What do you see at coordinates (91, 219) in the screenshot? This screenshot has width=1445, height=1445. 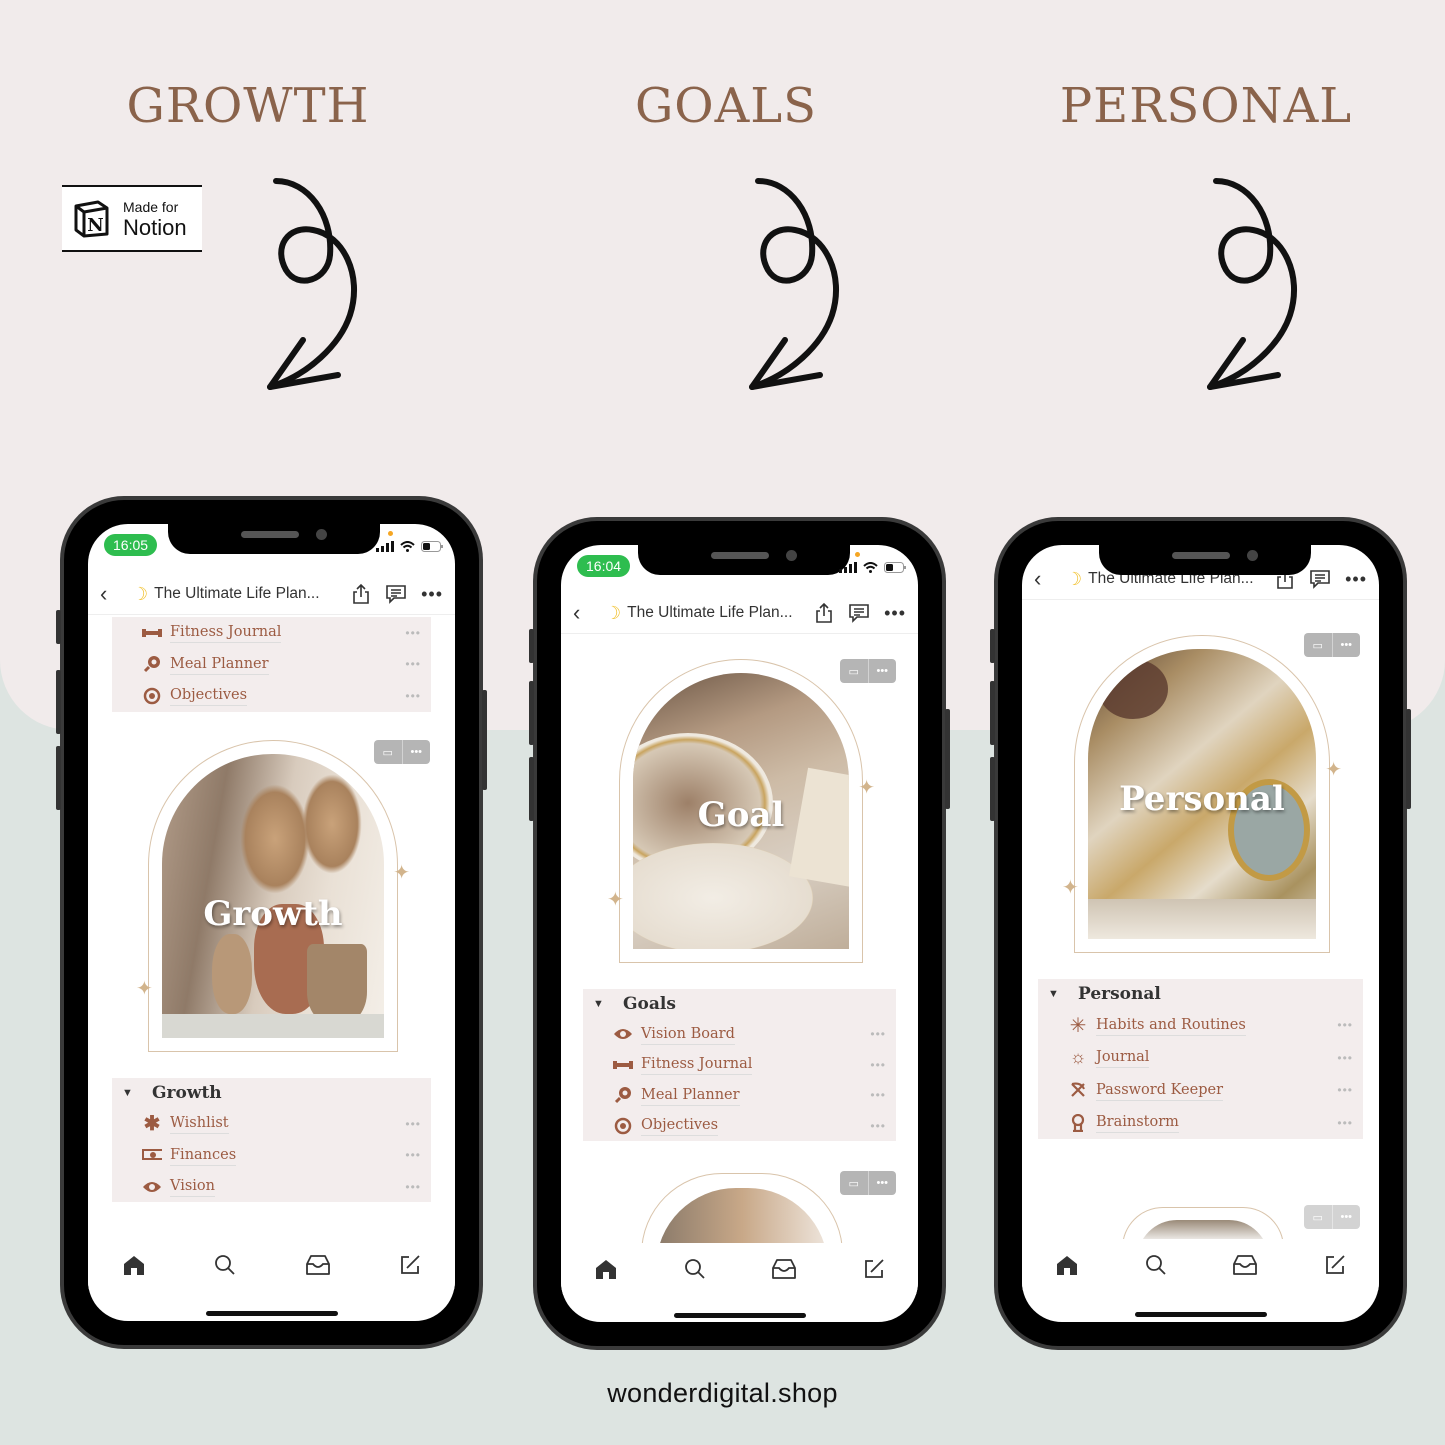 I see `notion-logo-icon: N` at bounding box center [91, 219].